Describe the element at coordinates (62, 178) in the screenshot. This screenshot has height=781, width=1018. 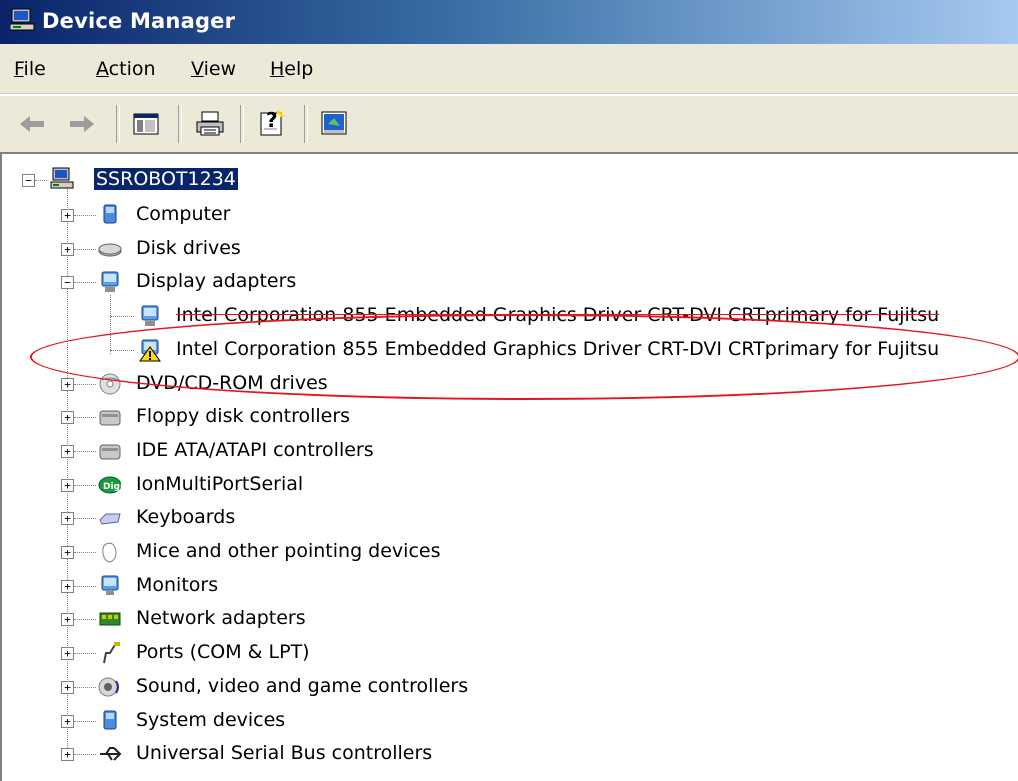
I see `computer-root-icon` at that location.